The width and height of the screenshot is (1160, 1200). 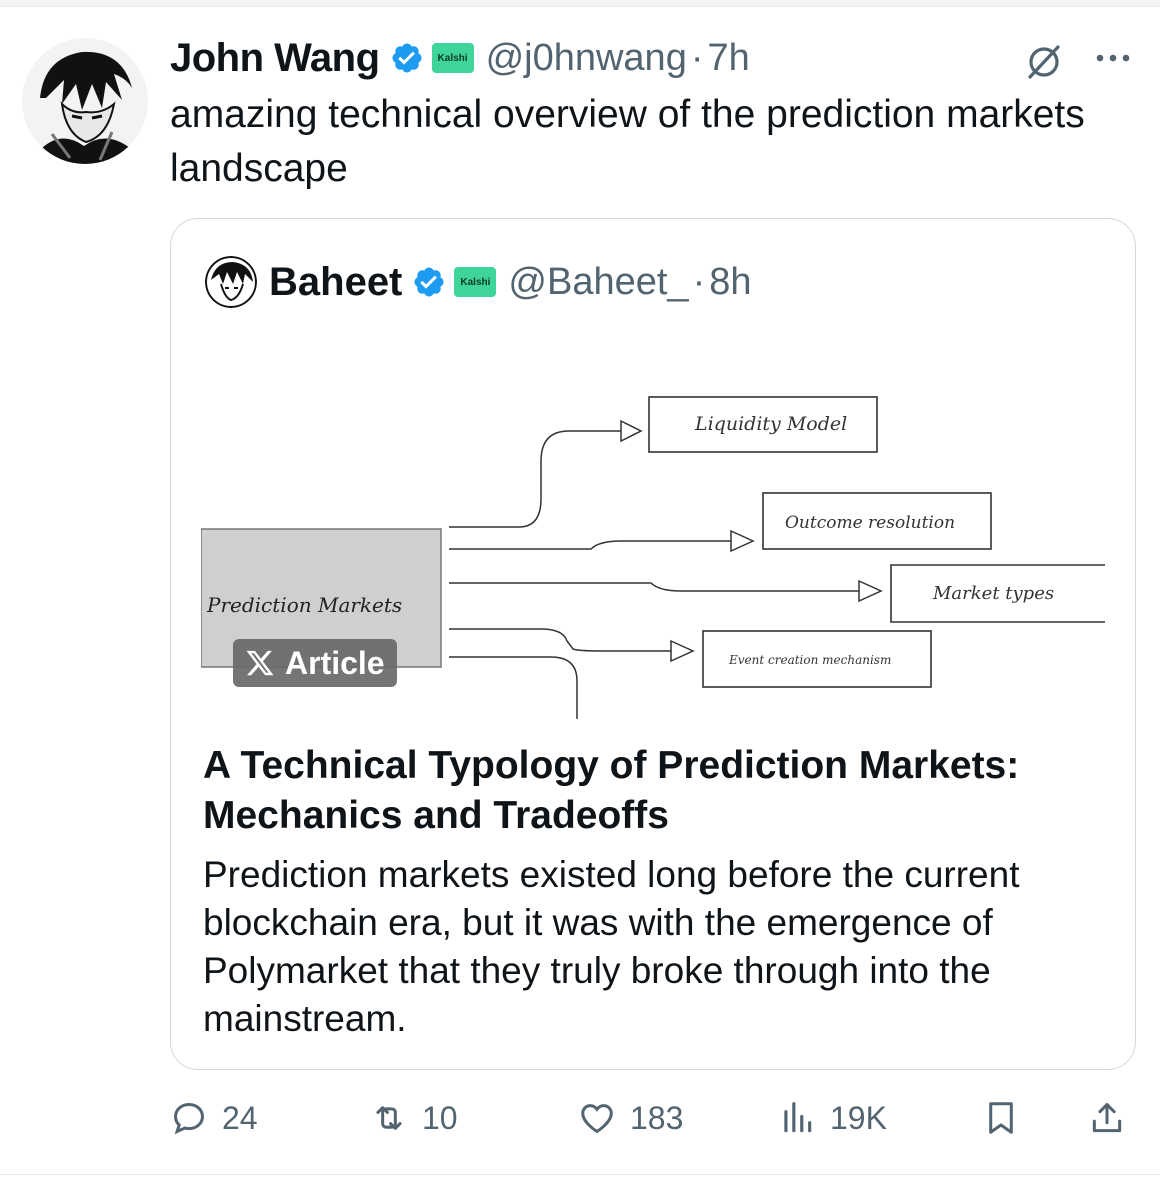 I want to click on reply-button: 24, so click(x=214, y=1118).